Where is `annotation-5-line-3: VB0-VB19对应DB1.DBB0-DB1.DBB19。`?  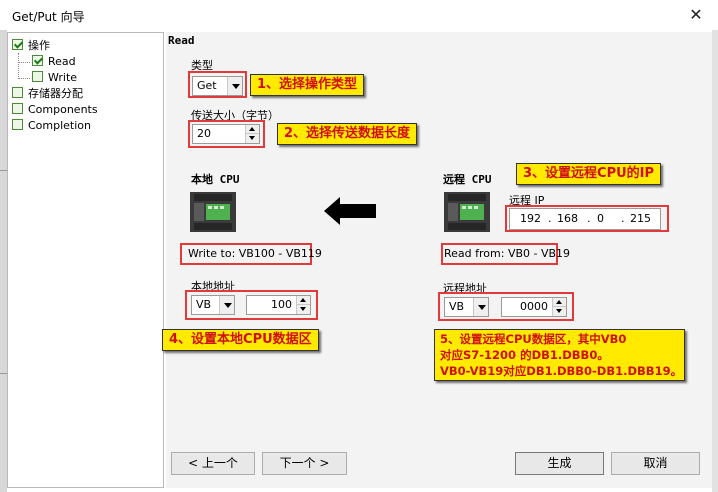 annotation-5-line-3: VB0-VB19对应DB1.DBB0-DB1.DBB19。 is located at coordinates (561, 371).